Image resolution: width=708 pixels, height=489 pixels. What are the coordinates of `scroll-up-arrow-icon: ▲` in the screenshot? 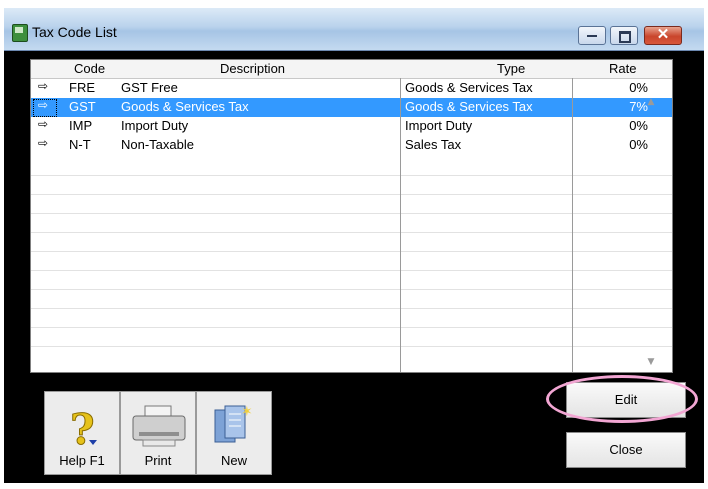 It's located at (651, 102).